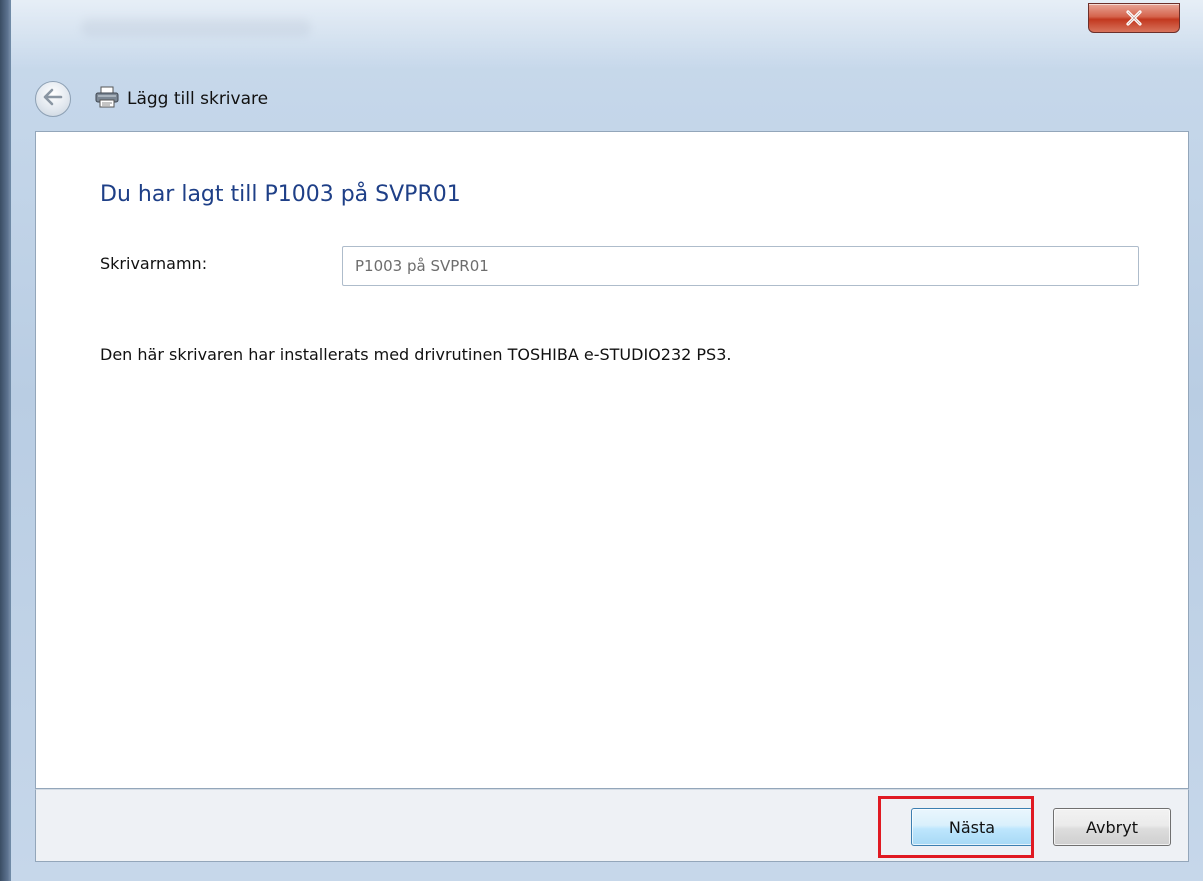 The width and height of the screenshot is (1203, 881). I want to click on close-button, so click(1134, 18).